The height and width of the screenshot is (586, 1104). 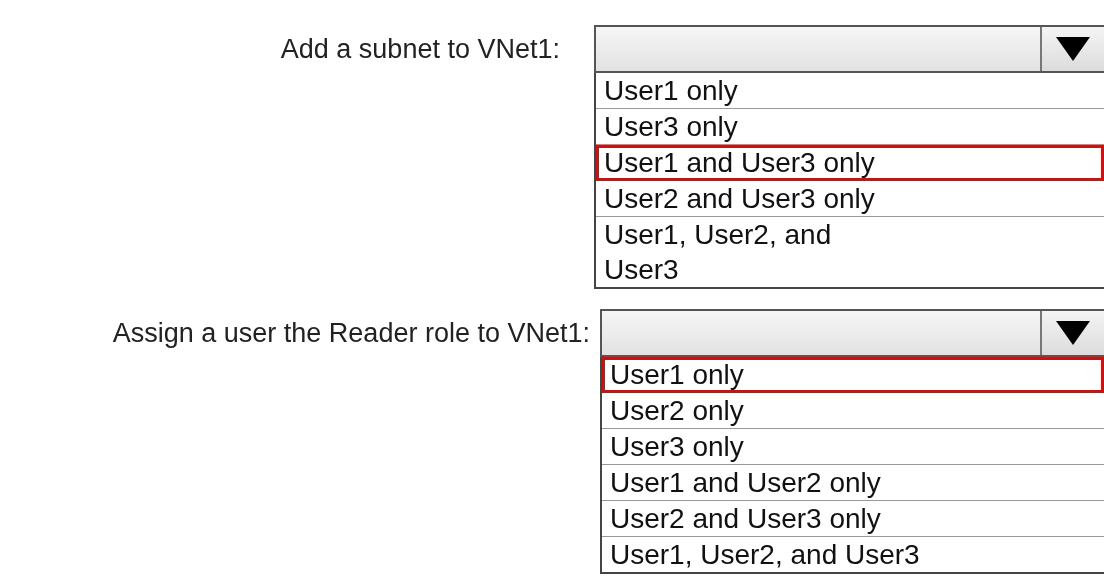 What do you see at coordinates (420, 49) in the screenshot?
I see `question-label: Add a subnet to VNet1:` at bounding box center [420, 49].